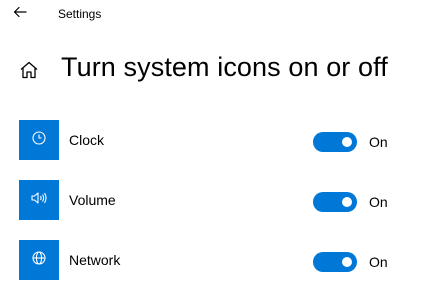 The width and height of the screenshot is (435, 293). Describe the element at coordinates (92, 200) in the screenshot. I see `setting-label: Volume` at that location.